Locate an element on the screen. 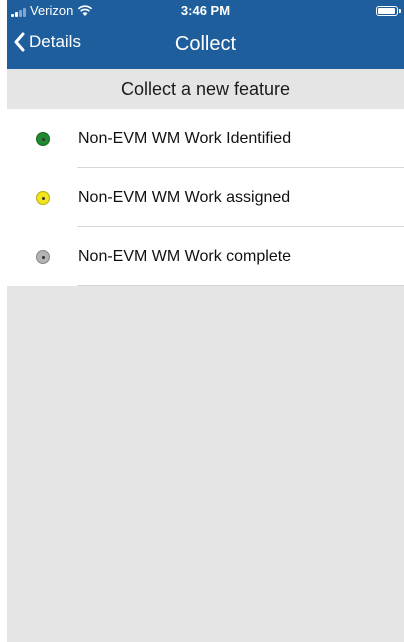  list-item-label: Non-EVM WM Work assigned is located at coordinates (184, 197).